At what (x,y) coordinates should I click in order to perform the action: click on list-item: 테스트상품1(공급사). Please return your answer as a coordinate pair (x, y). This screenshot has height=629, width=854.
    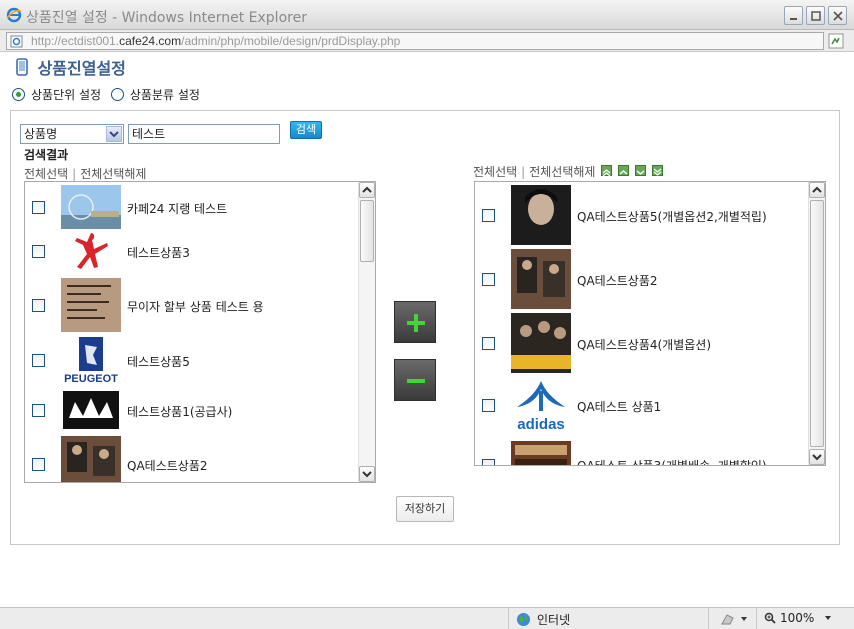
    Looking at the image, I should click on (185, 410).